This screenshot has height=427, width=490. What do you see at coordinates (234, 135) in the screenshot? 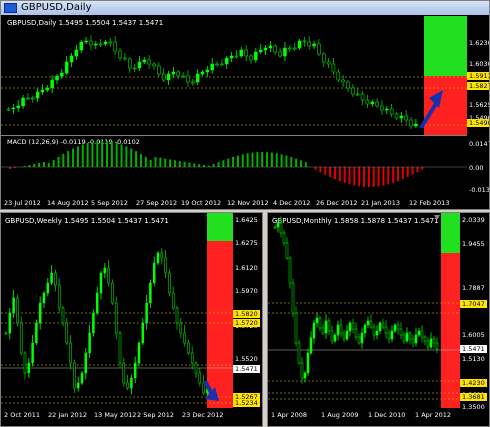
I see `daily-subwindow-separator` at bounding box center [234, 135].